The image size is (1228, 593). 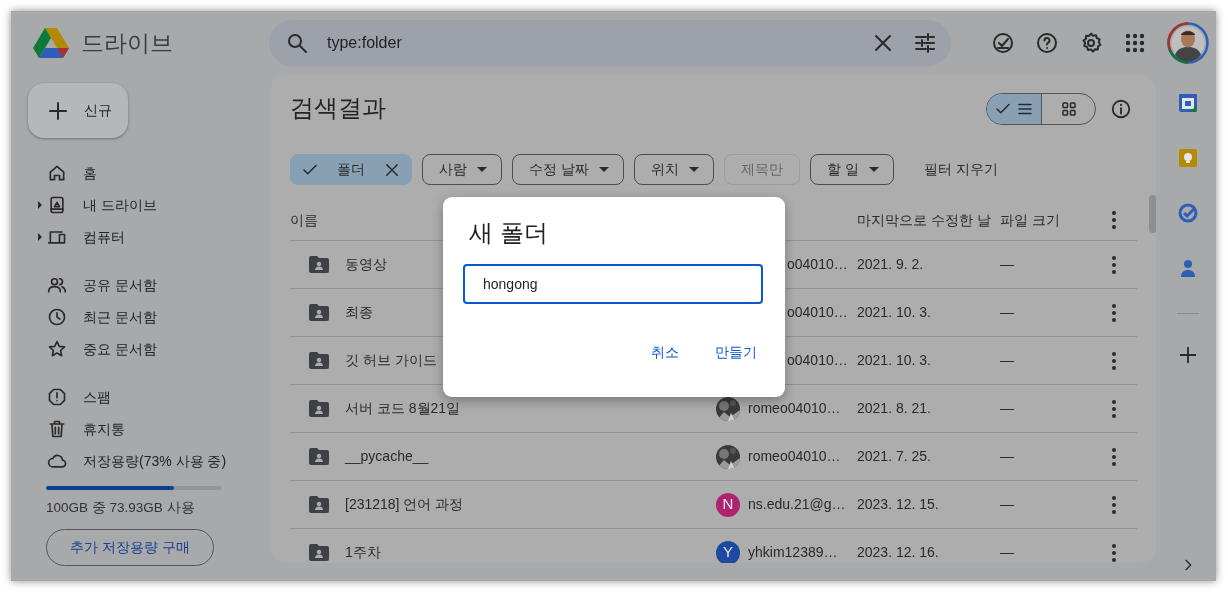 I want to click on checkmark-circle-icon, so click(x=1188, y=213).